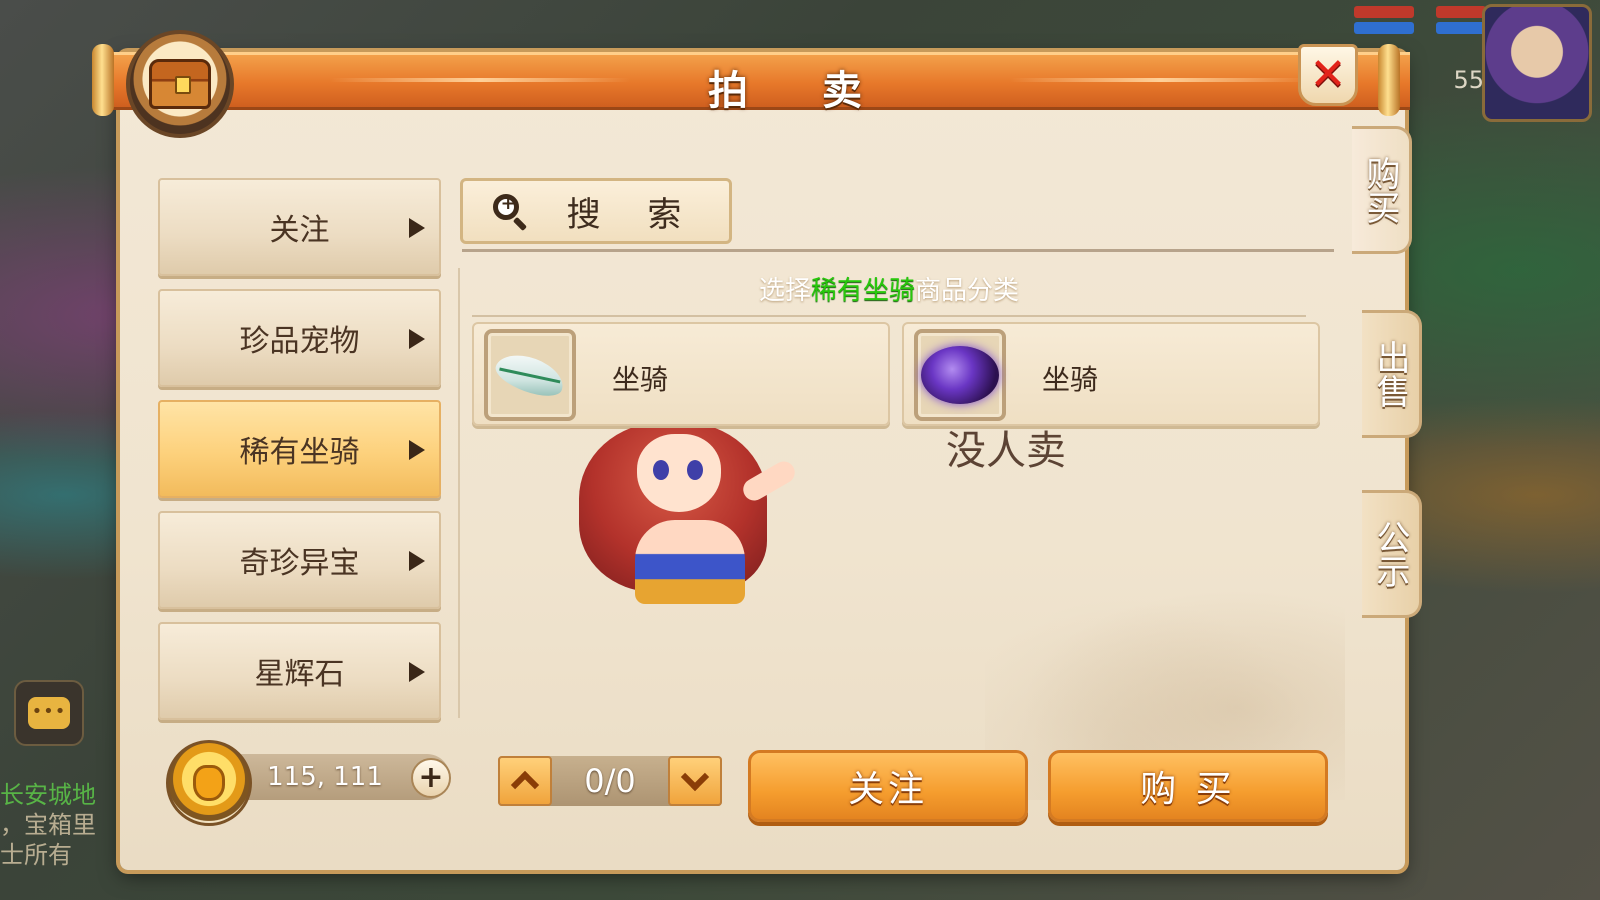 The width and height of the screenshot is (1600, 900). I want to click on mascot-girl-illustration, so click(685, 516).